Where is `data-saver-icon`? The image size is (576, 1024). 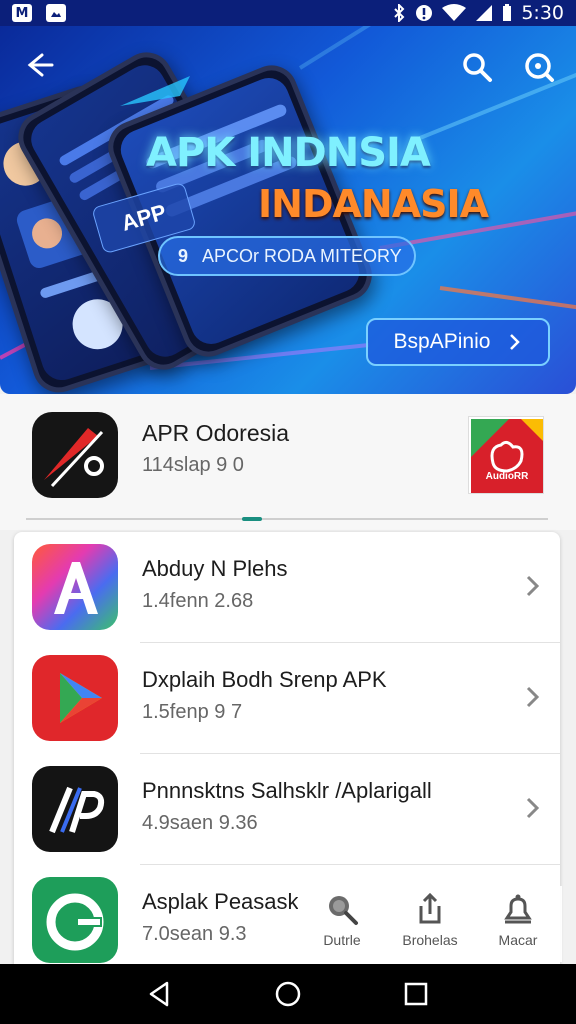 data-saver-icon is located at coordinates (424, 13).